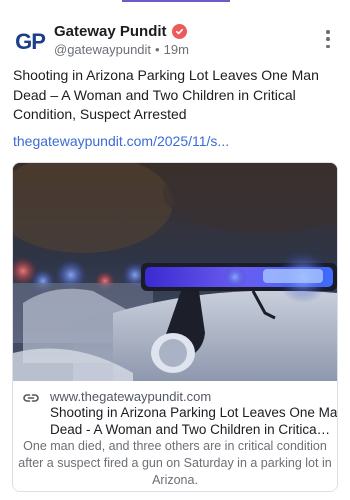 Image resolution: width=350 pixels, height=500 pixels. What do you see at coordinates (328, 39) in the screenshot?
I see `more-vertical-icon` at bounding box center [328, 39].